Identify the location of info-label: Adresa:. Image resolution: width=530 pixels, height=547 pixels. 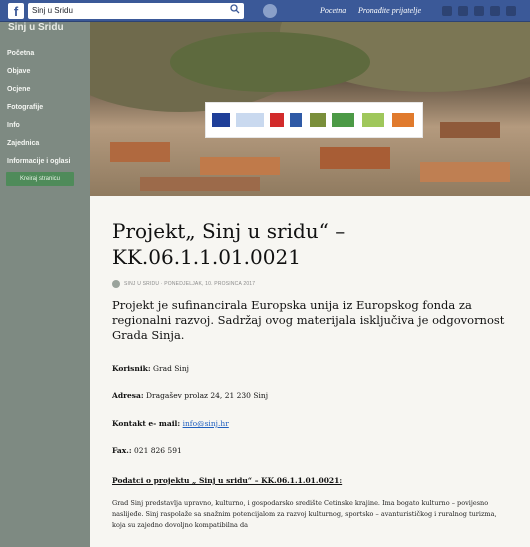
(128, 395).